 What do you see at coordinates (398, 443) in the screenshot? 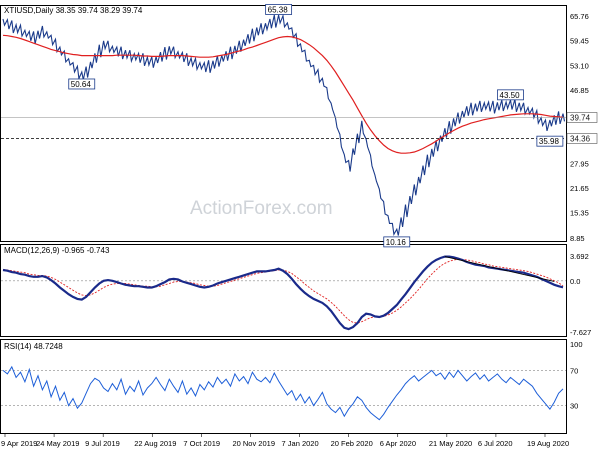
I see `x-tick-label: 6 Apr 2020` at bounding box center [398, 443].